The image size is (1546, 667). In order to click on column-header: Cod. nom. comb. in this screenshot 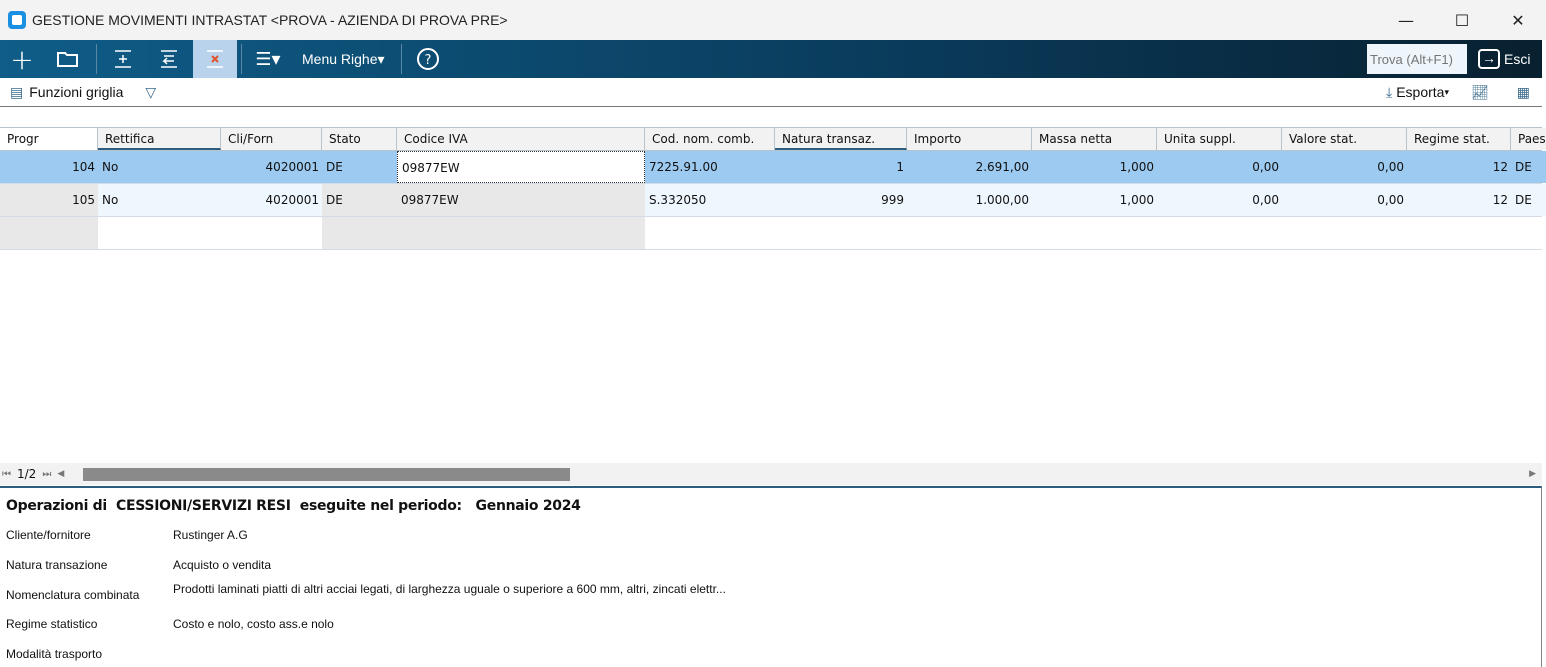, I will do `click(710, 139)`.